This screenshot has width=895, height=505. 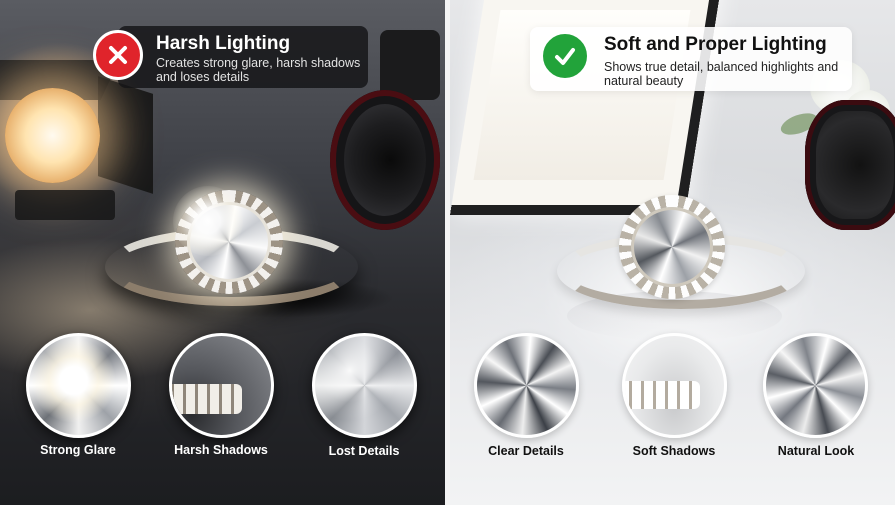 I want to click on clear-details-label: Clear Details, so click(x=526, y=451).